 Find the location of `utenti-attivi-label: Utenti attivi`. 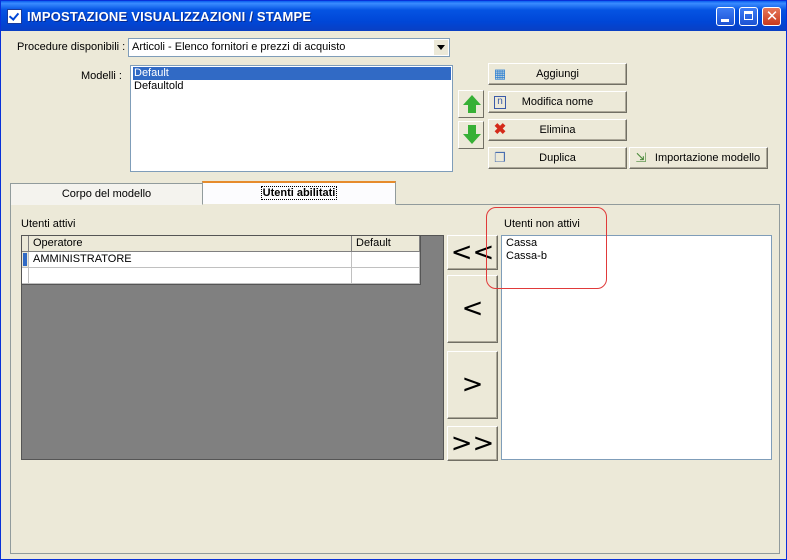

utenti-attivi-label: Utenti attivi is located at coordinates (48, 224).